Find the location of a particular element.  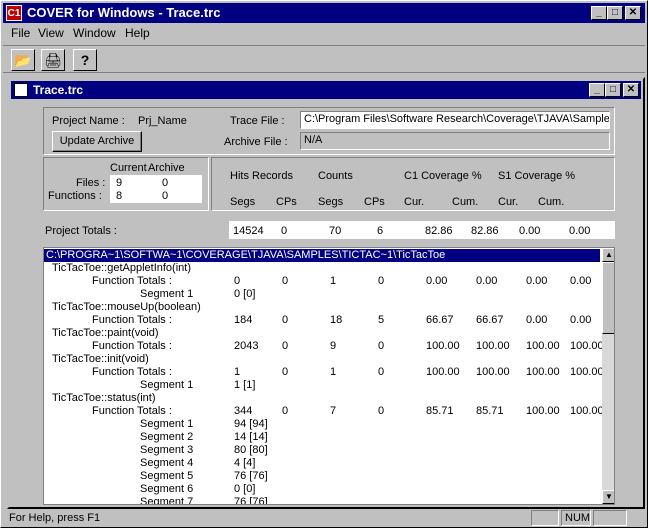

menu-window: Window is located at coordinates (94, 33).